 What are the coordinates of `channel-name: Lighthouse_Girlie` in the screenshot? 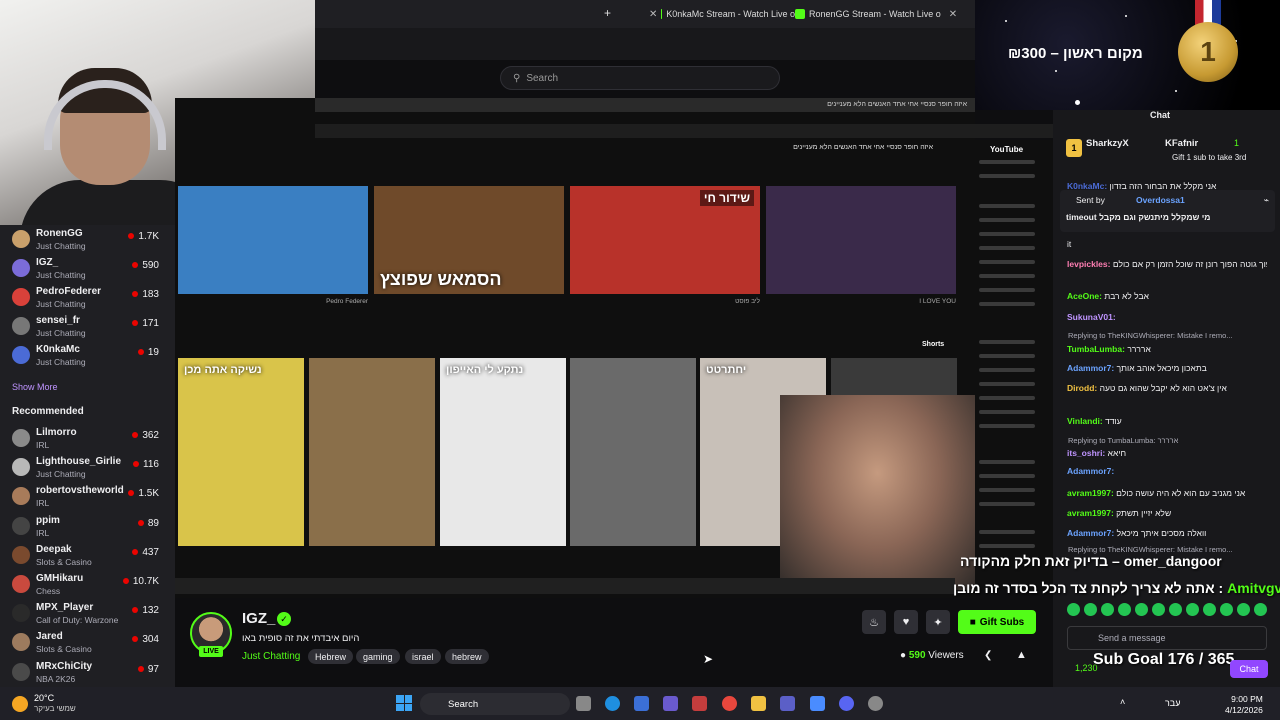 It's located at (79, 462).